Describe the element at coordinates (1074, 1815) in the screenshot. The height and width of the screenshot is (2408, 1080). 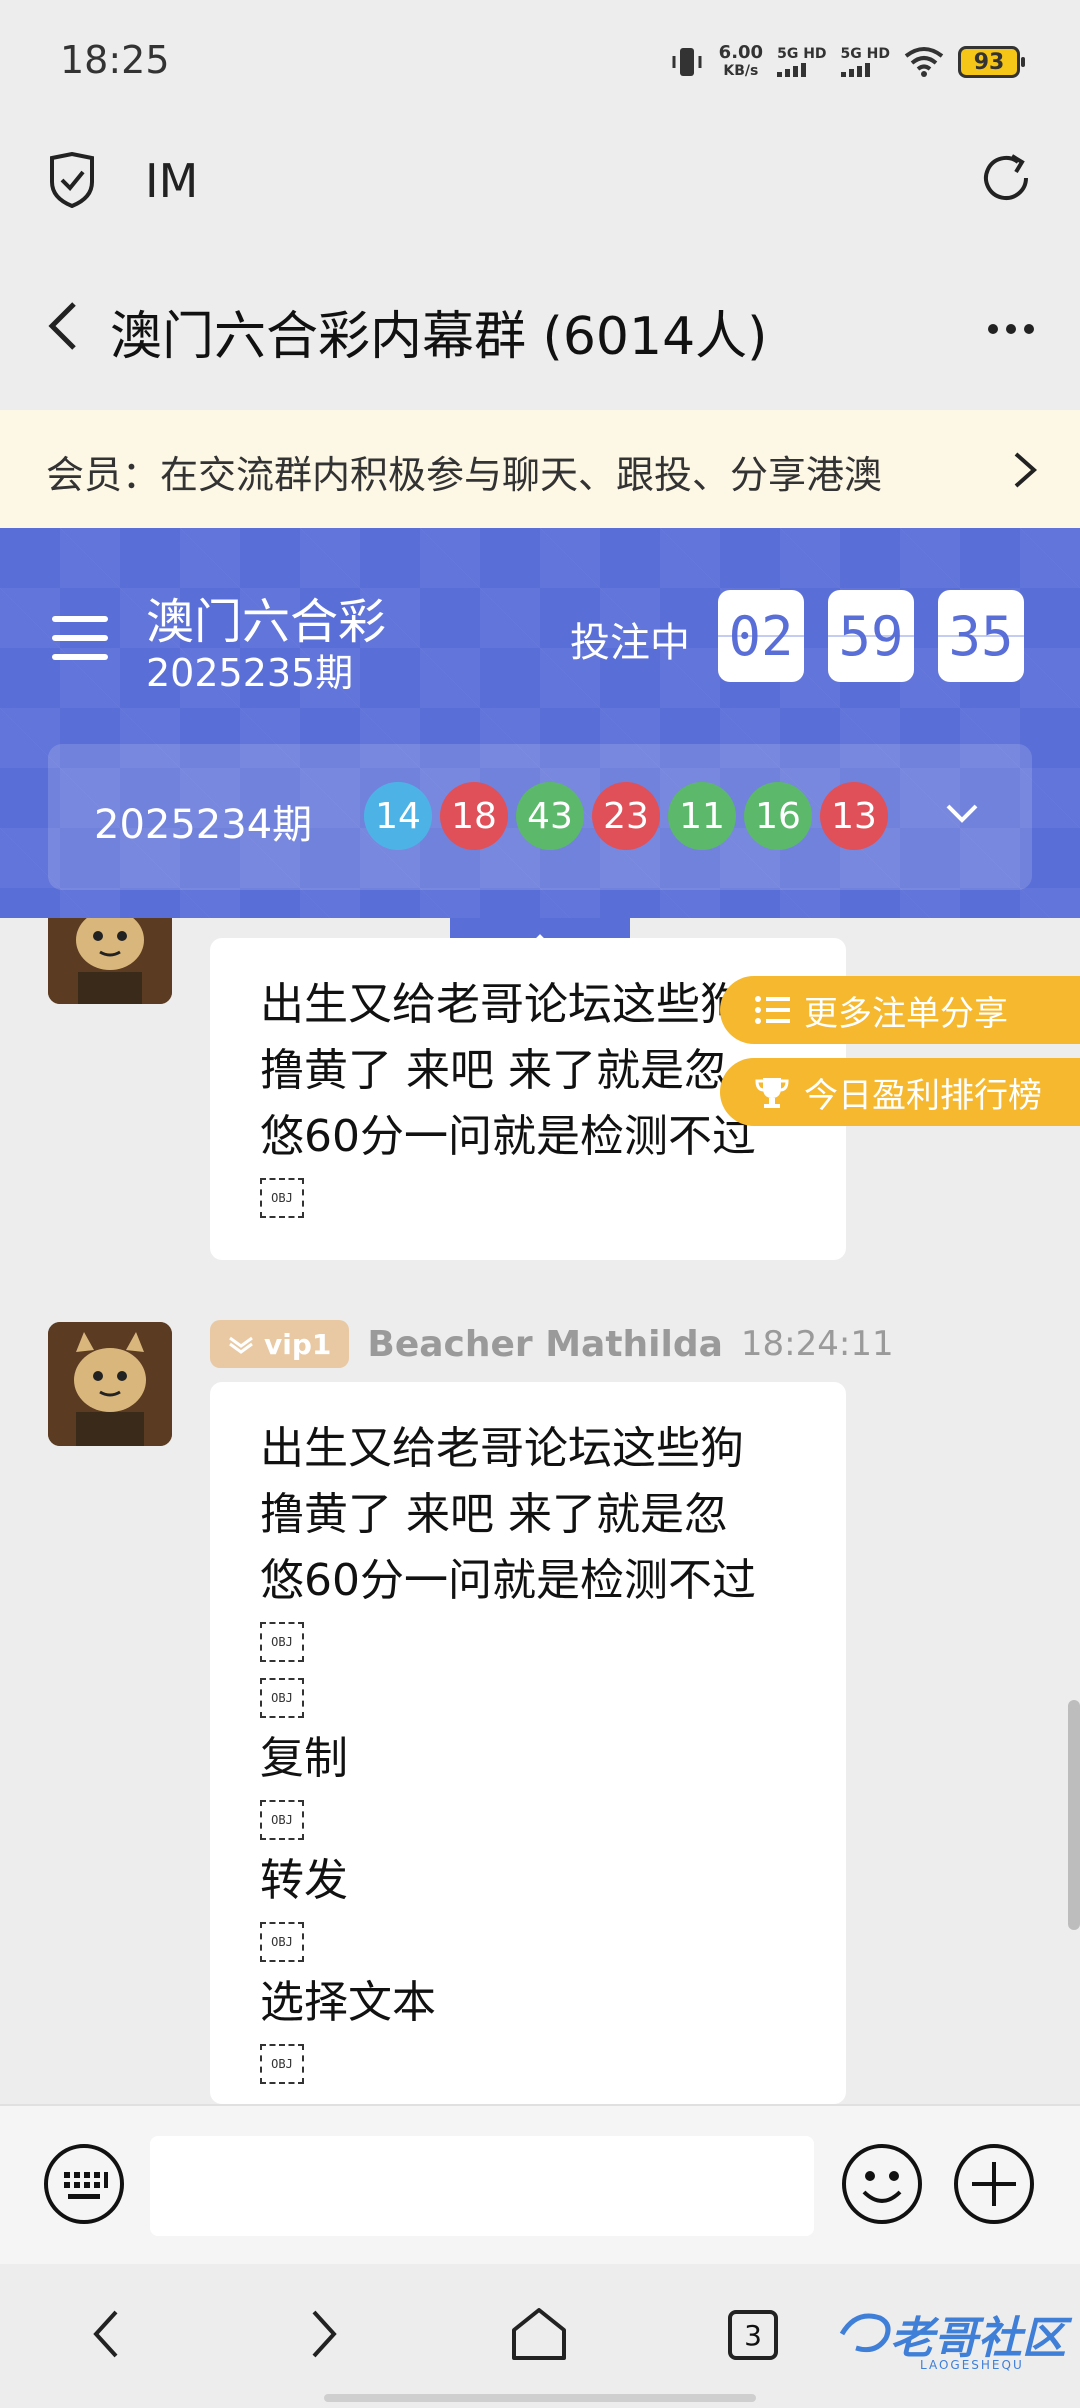
I see `scrollbar` at that location.